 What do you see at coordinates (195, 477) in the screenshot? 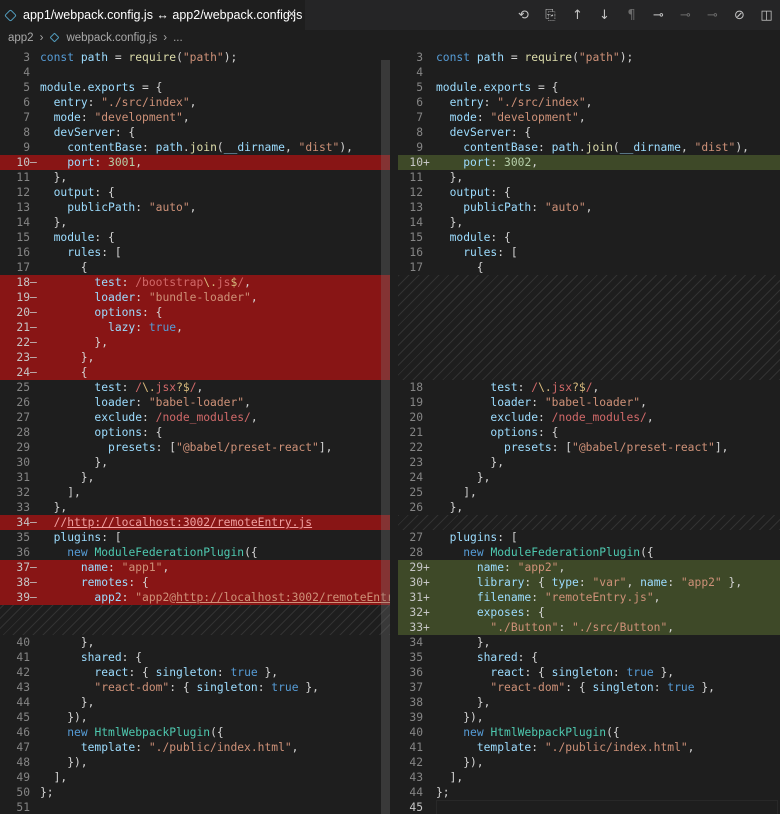
I see `code-line: 31 },` at bounding box center [195, 477].